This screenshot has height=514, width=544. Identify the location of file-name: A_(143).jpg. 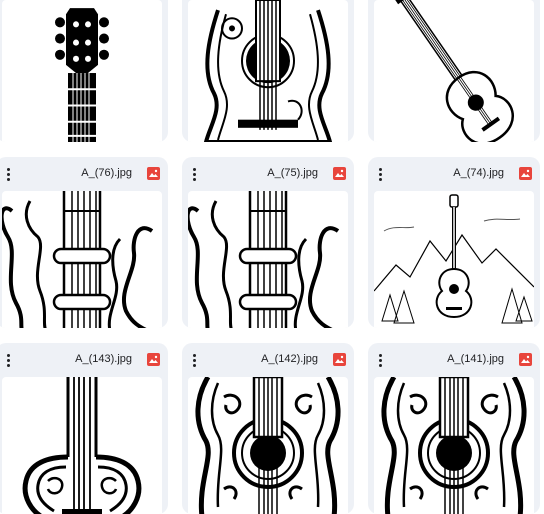
(103, 359).